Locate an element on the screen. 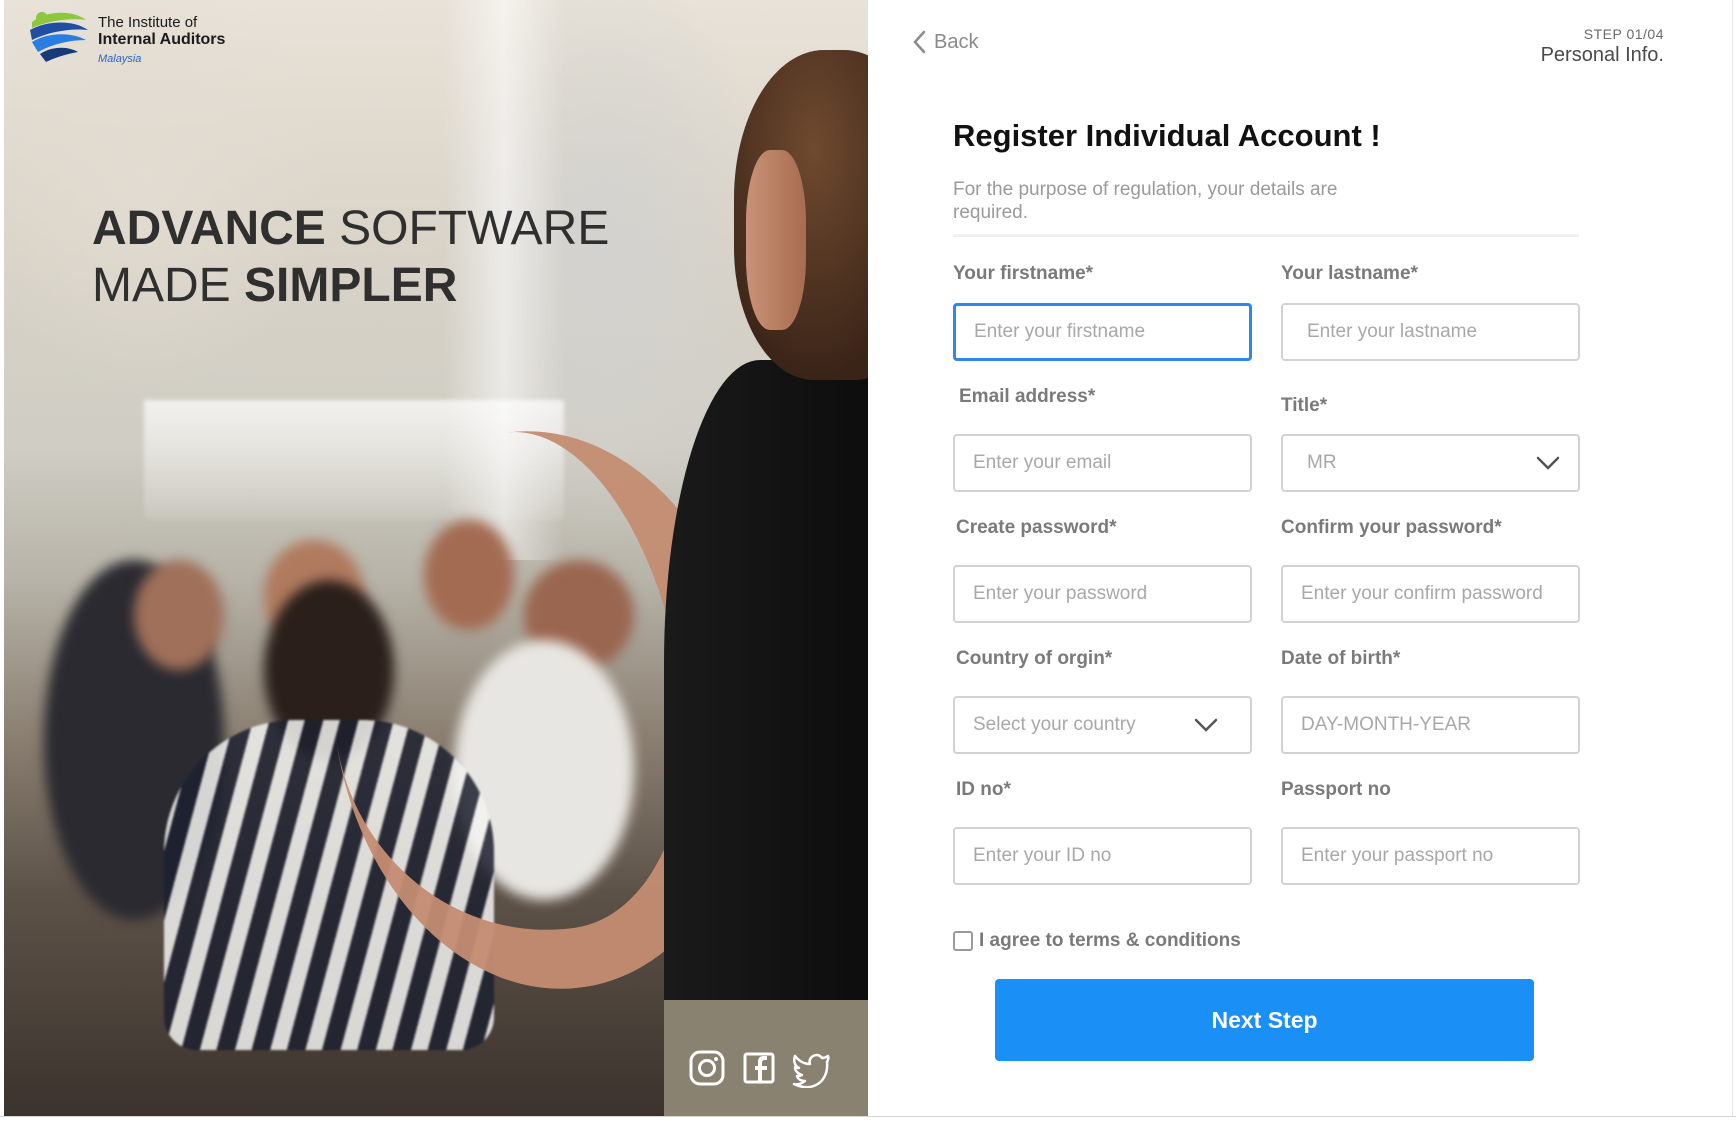  firstname-input is located at coordinates (1102, 332).